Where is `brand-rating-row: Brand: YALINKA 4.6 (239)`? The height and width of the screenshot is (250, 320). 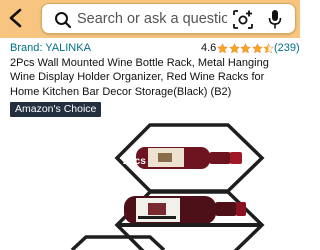 brand-rating-row: Brand: YALINKA 4.6 (239) is located at coordinates (155, 49).